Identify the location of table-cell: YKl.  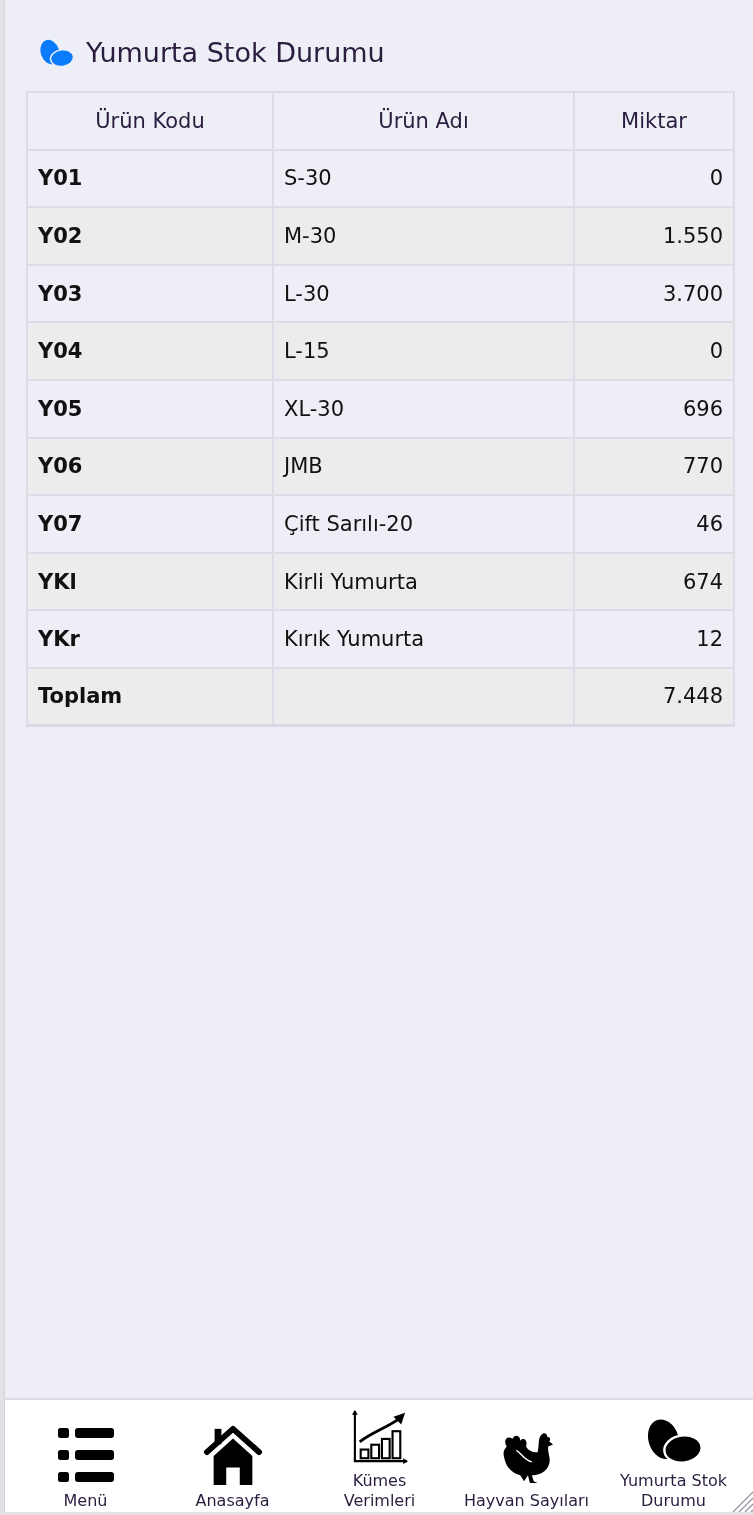
(150, 581).